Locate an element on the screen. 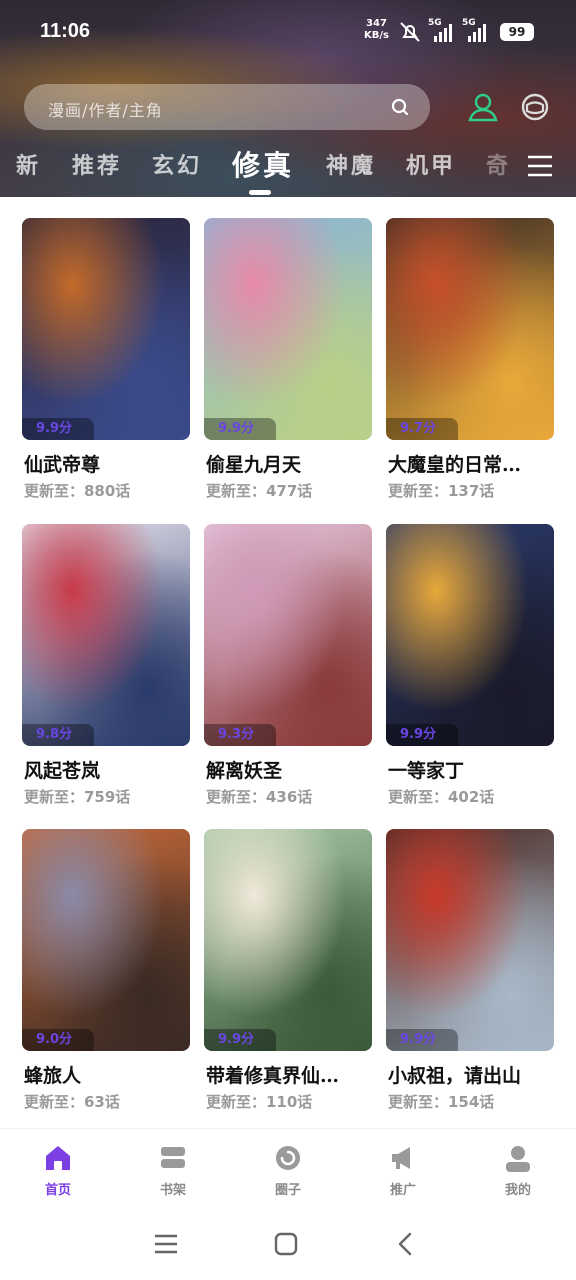  menu-icon is located at coordinates (540, 166).